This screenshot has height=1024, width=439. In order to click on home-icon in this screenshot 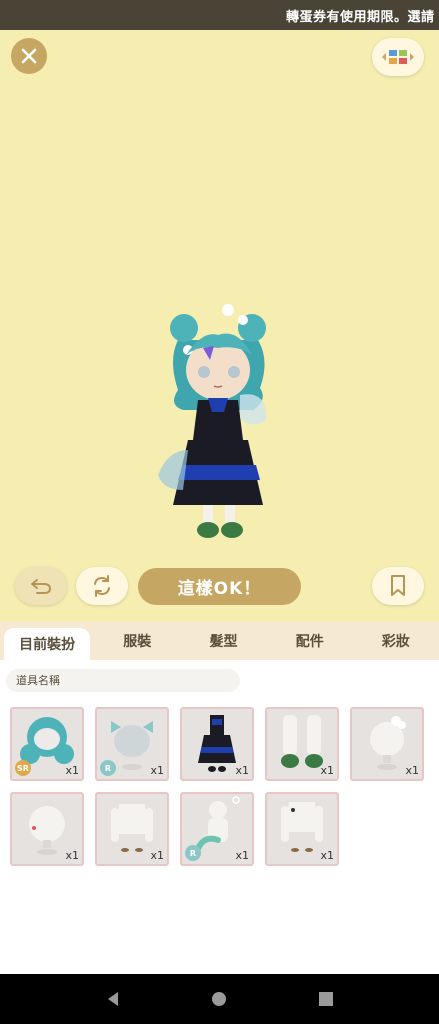, I will do `click(219, 999)`.